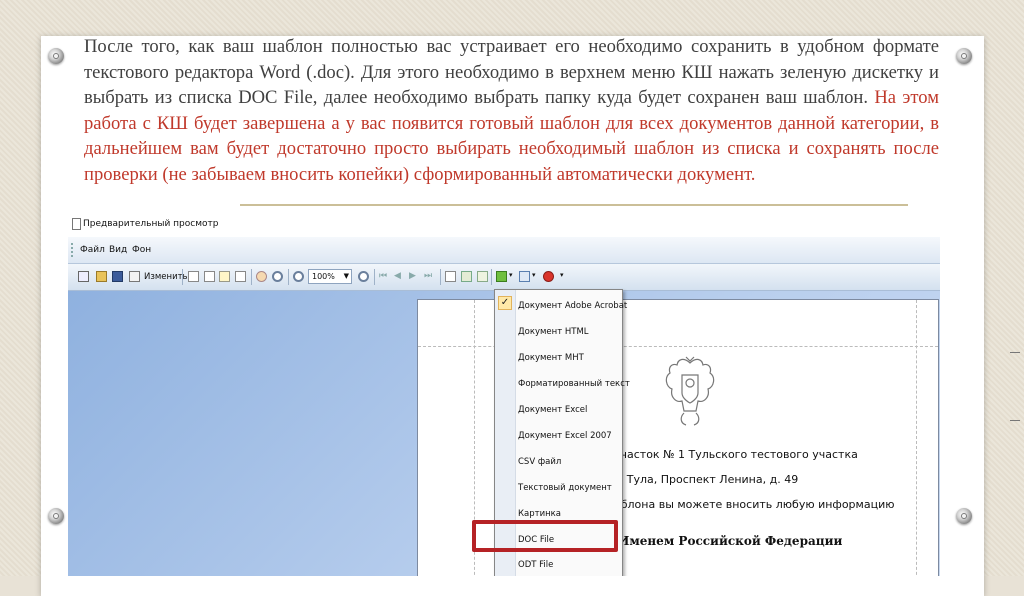 Image resolution: width=1024 pixels, height=596 pixels. I want to click on export-page-icon, so click(224, 276).